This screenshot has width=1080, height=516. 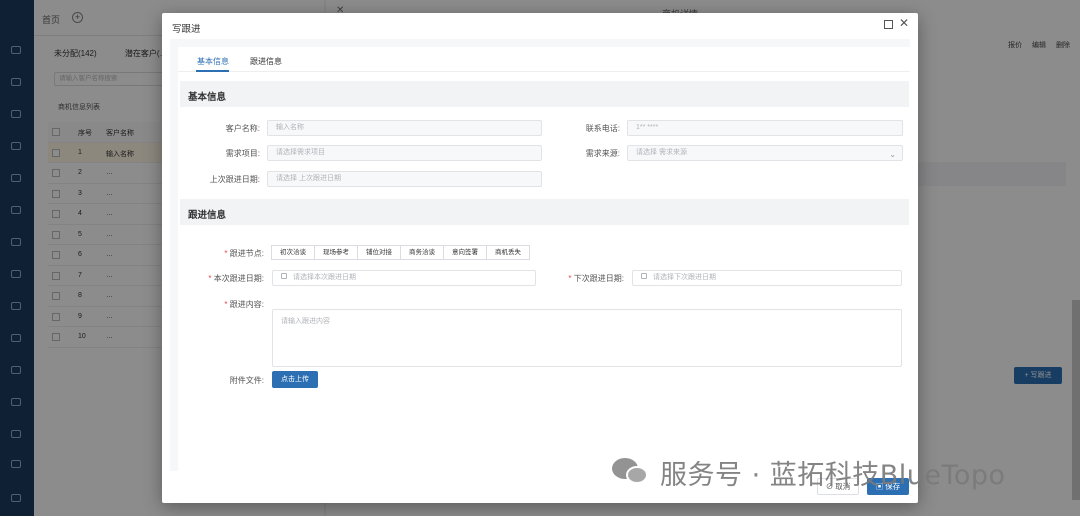 I want to click on content-label: * 跟进内容:, so click(x=221, y=304).